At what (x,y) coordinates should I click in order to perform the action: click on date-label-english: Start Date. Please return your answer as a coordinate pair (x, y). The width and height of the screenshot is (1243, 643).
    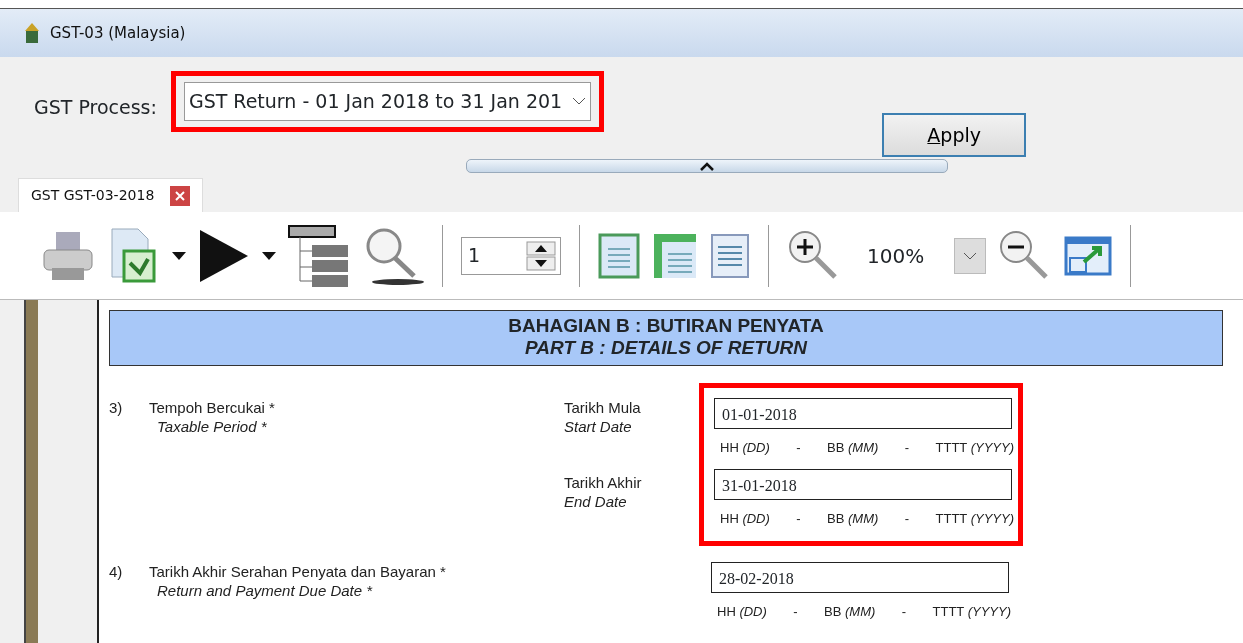
    Looking at the image, I should click on (598, 426).